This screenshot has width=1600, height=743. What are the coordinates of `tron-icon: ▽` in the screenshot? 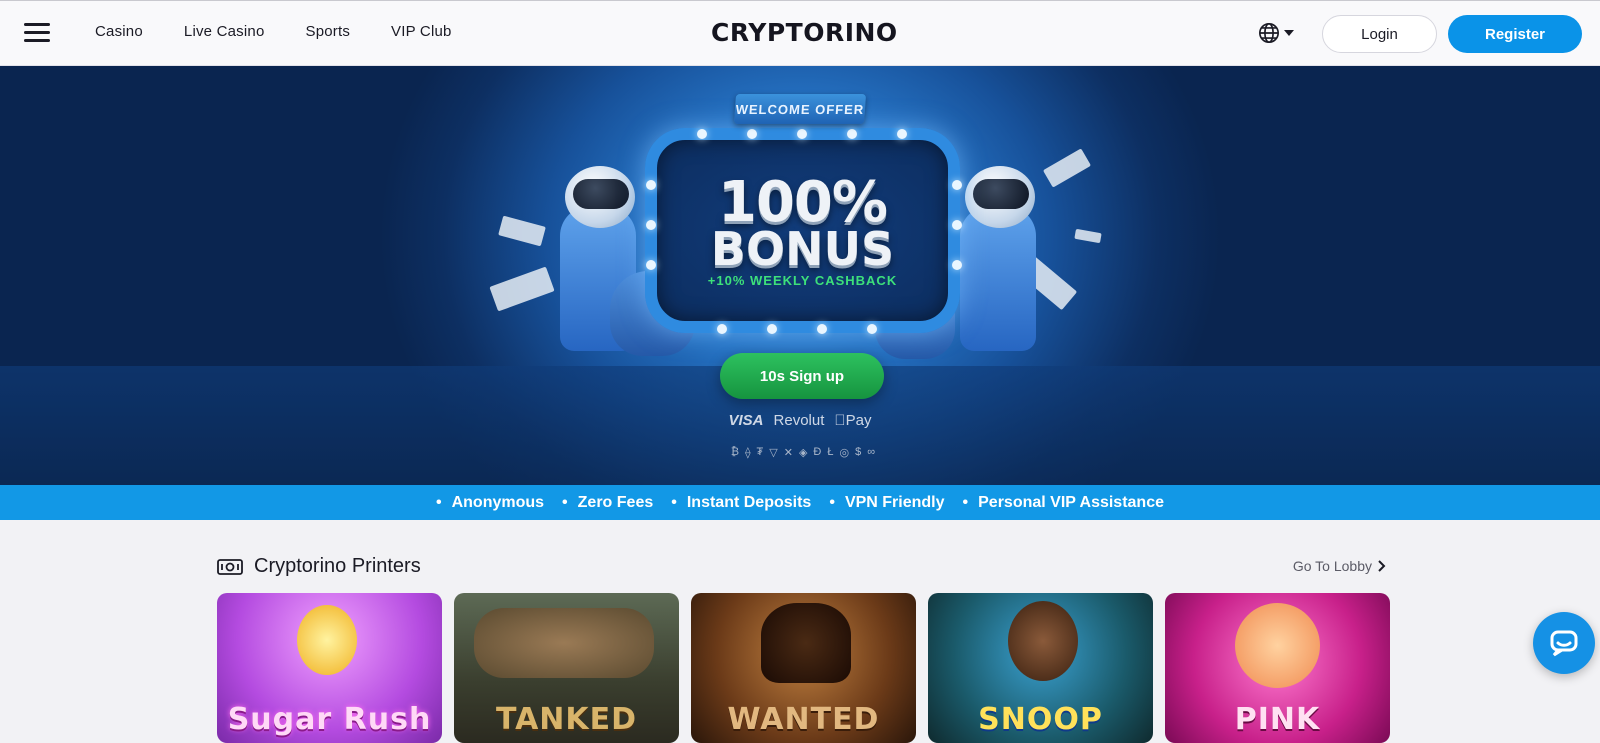 It's located at (773, 453).